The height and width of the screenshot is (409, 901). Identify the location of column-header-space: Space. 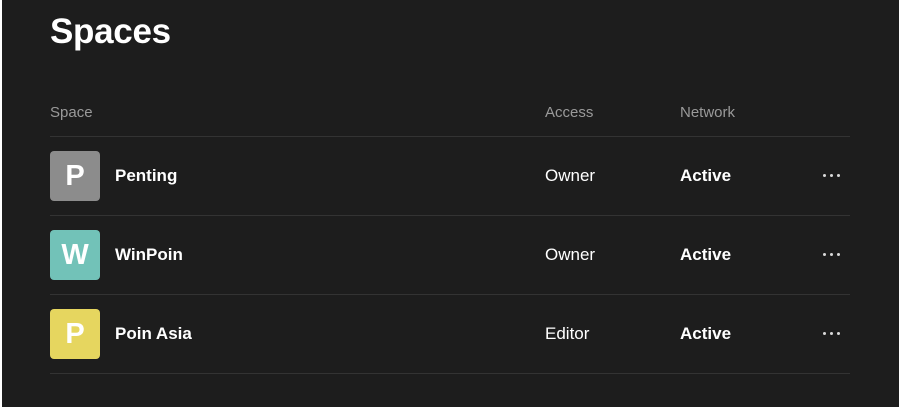
(71, 112).